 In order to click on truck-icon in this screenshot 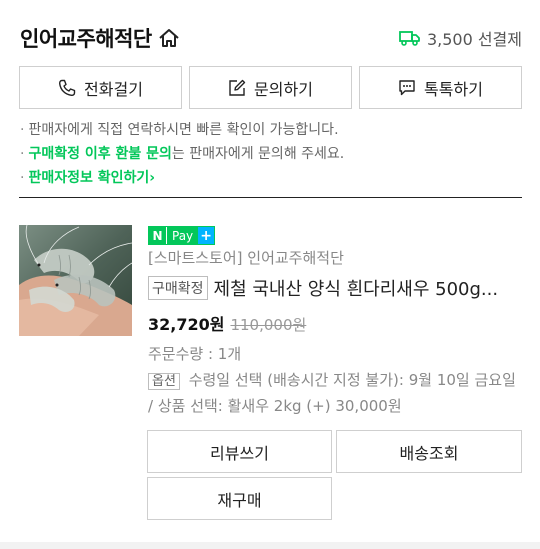, I will do `click(410, 38)`.